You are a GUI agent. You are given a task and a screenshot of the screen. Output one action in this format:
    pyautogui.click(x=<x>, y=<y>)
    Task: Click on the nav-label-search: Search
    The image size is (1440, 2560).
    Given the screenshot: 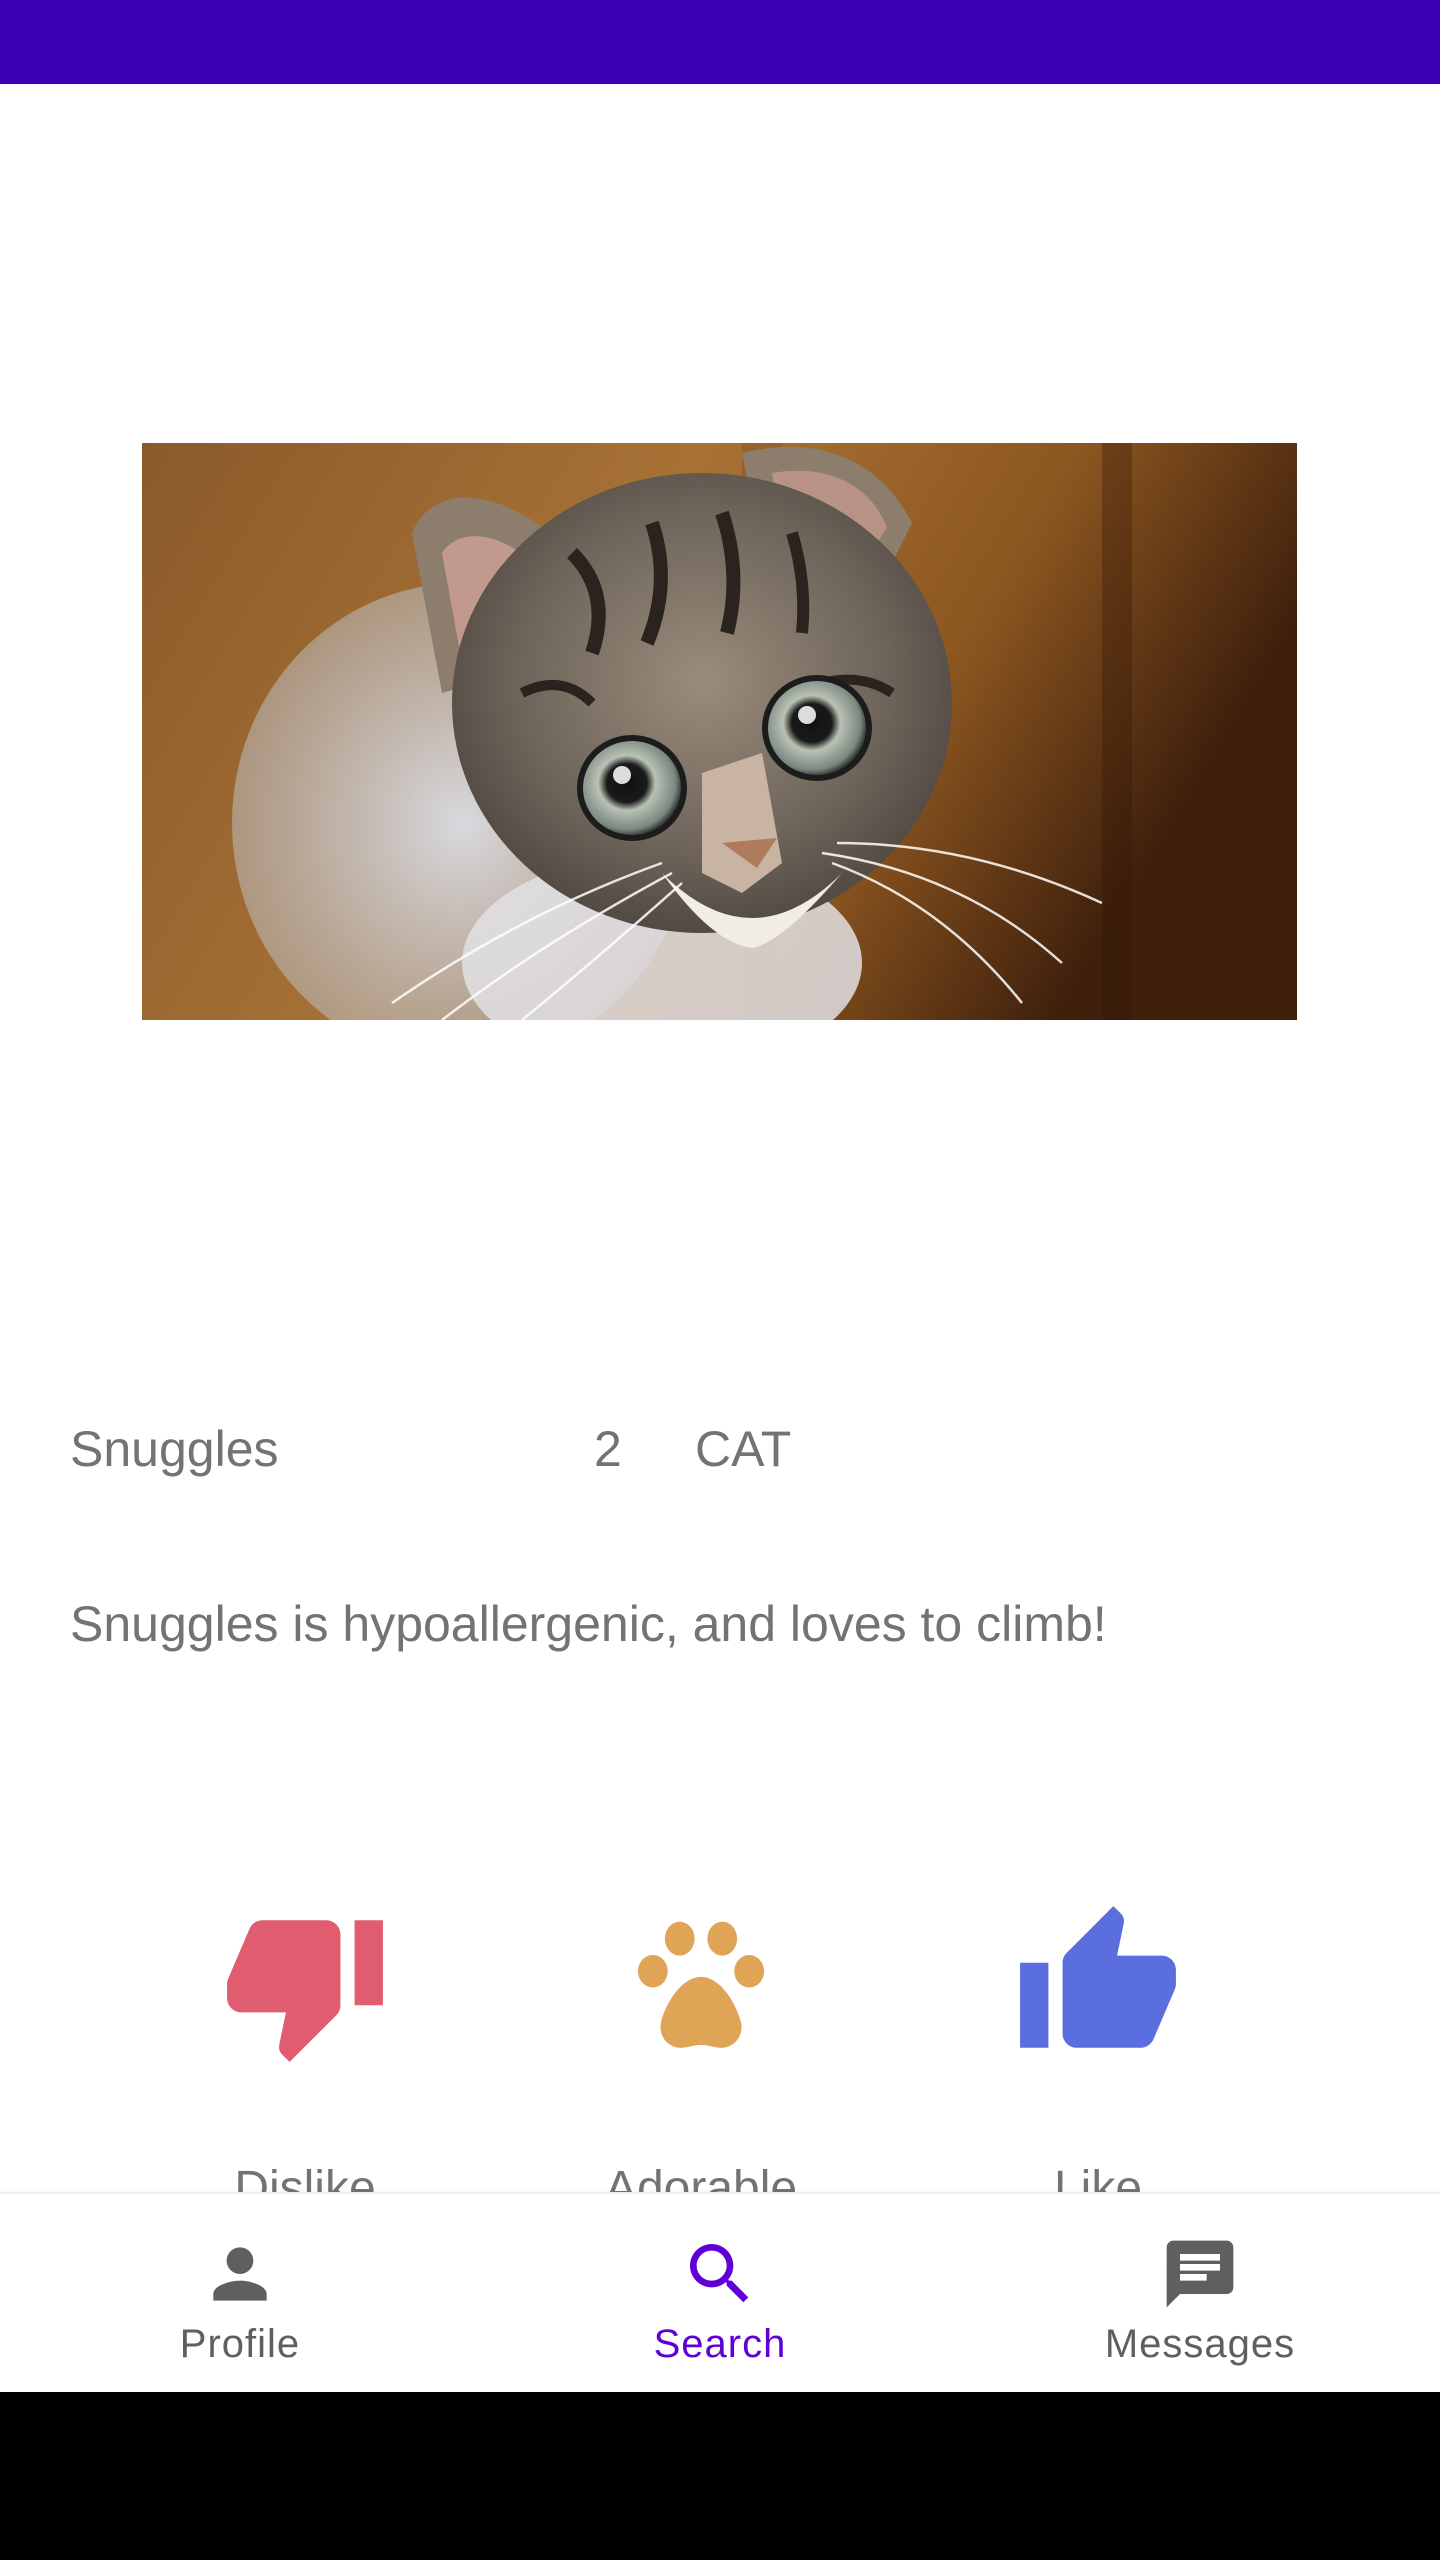 What is the action you would take?
    pyautogui.click(x=720, y=2344)
    